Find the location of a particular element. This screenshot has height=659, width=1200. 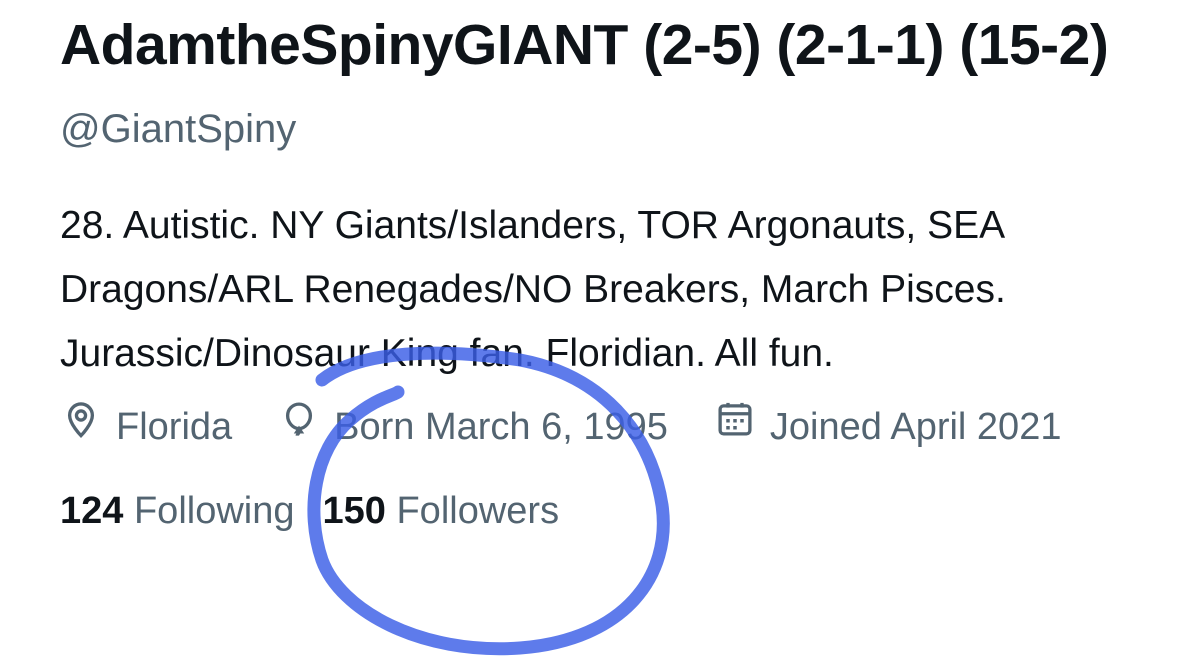

location-pin-icon is located at coordinates (88, 427).